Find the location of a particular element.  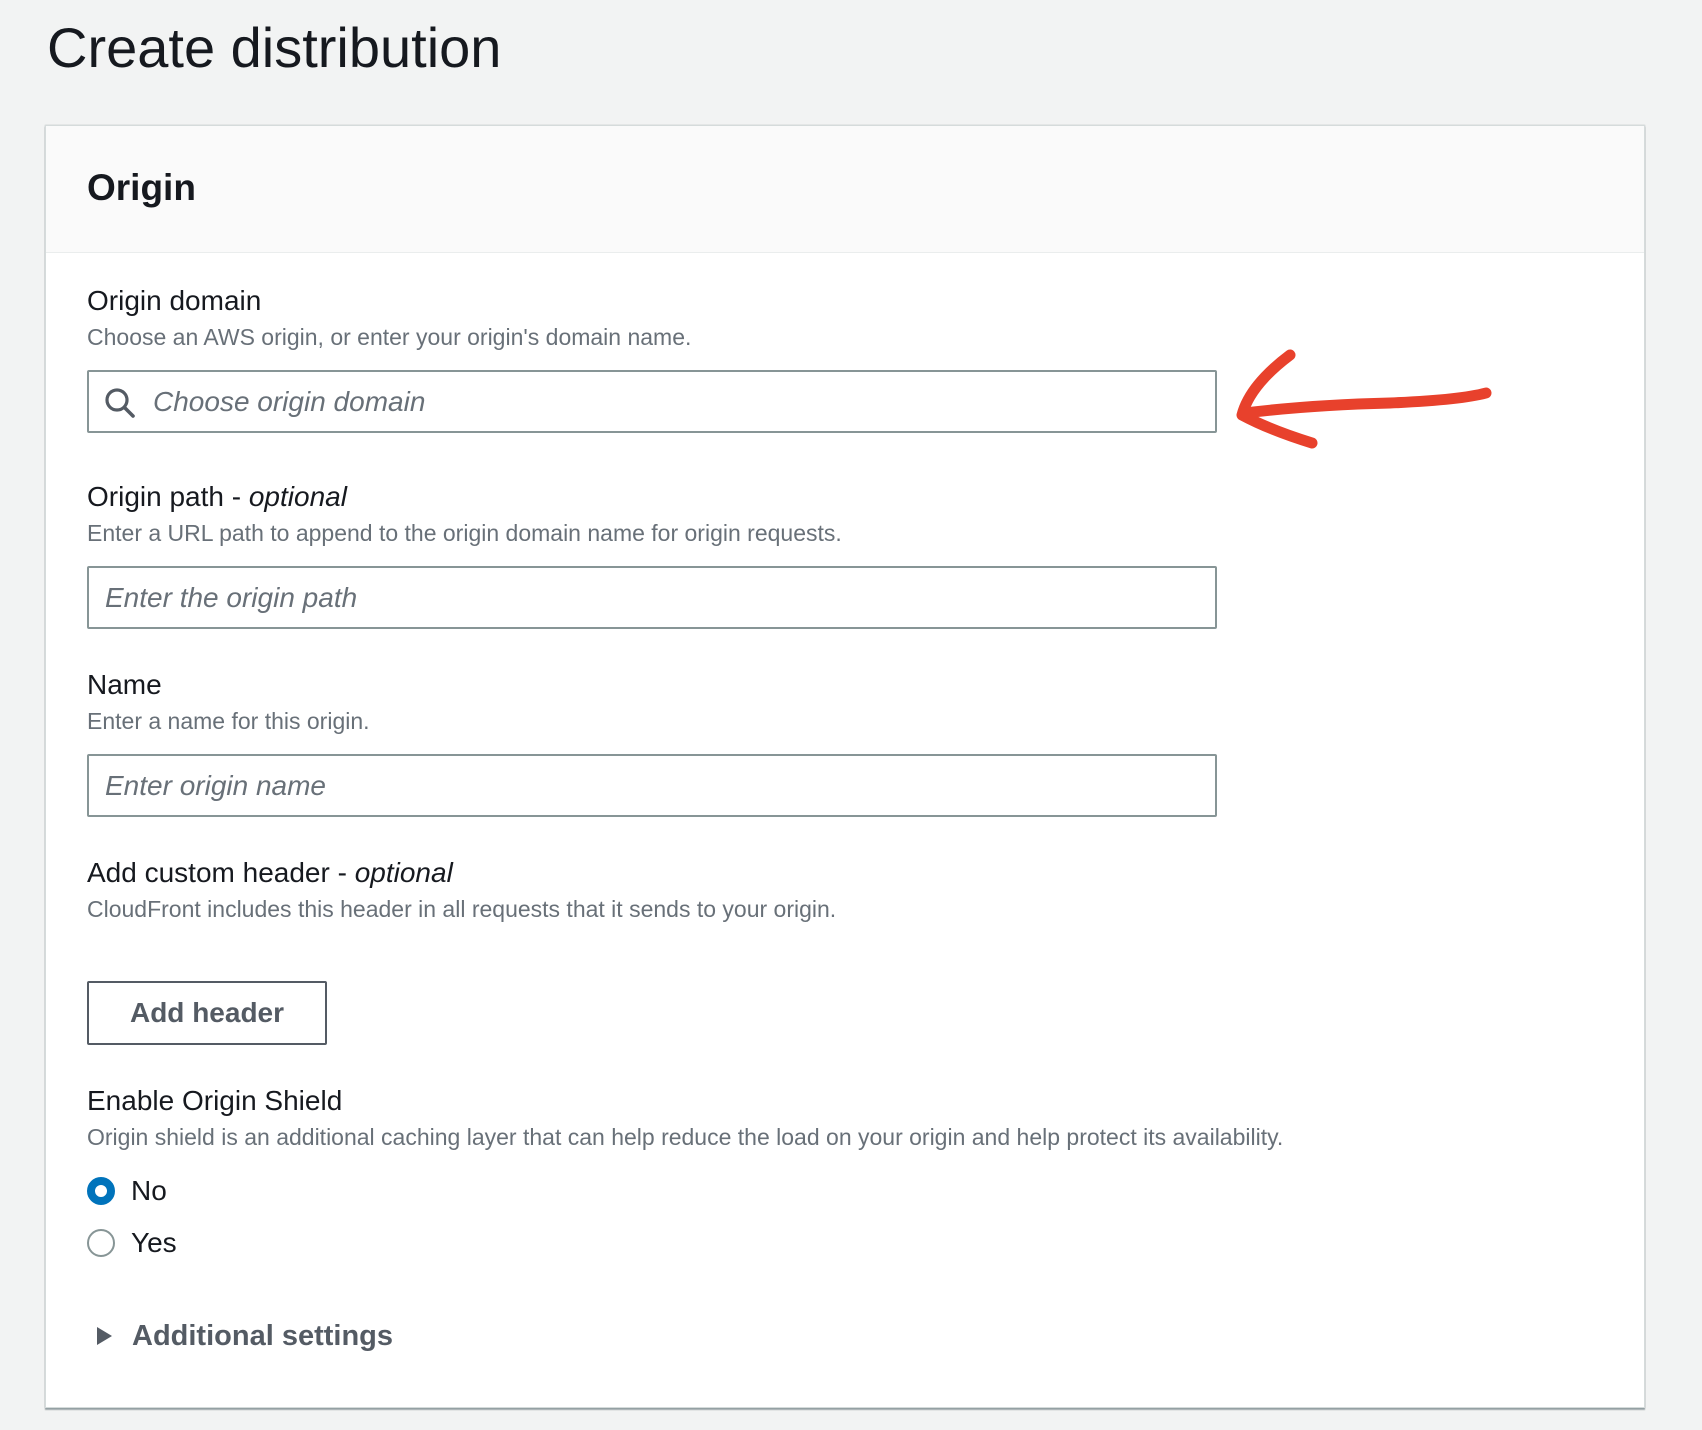

additional-settings-label: Additional settings is located at coordinates (262, 1335).